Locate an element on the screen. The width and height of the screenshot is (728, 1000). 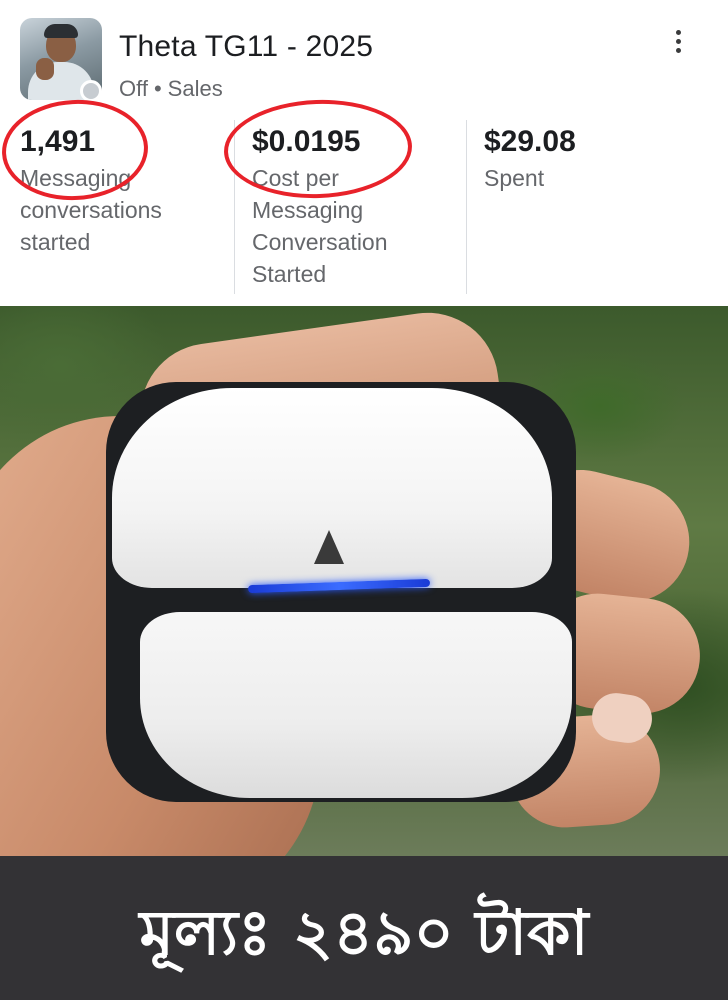
more-options-button is located at coordinates (678, 43).